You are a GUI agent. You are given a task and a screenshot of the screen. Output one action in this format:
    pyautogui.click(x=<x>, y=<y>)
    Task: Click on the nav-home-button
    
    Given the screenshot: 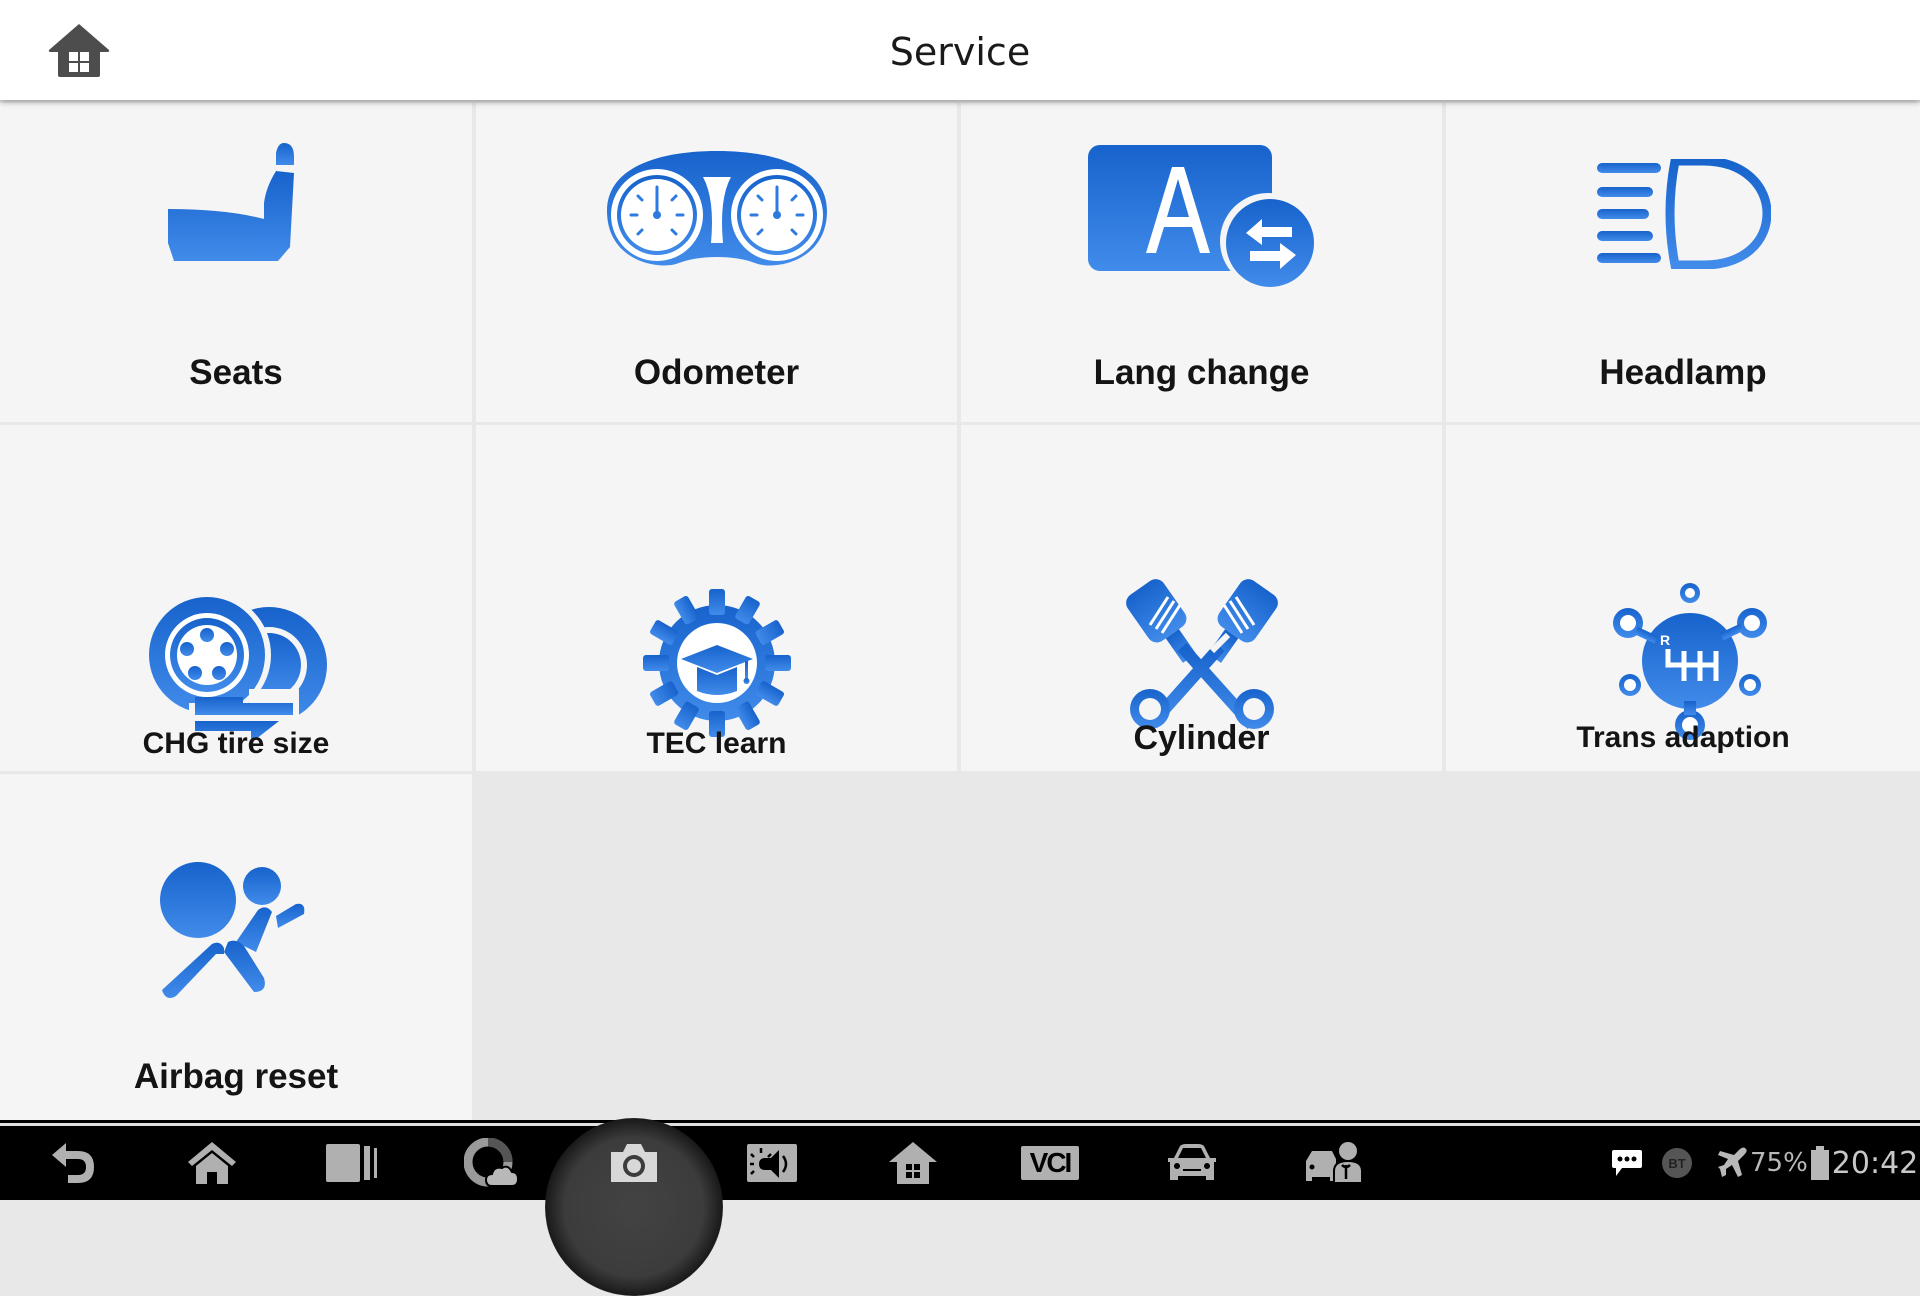 What is the action you would take?
    pyautogui.click(x=212, y=1163)
    